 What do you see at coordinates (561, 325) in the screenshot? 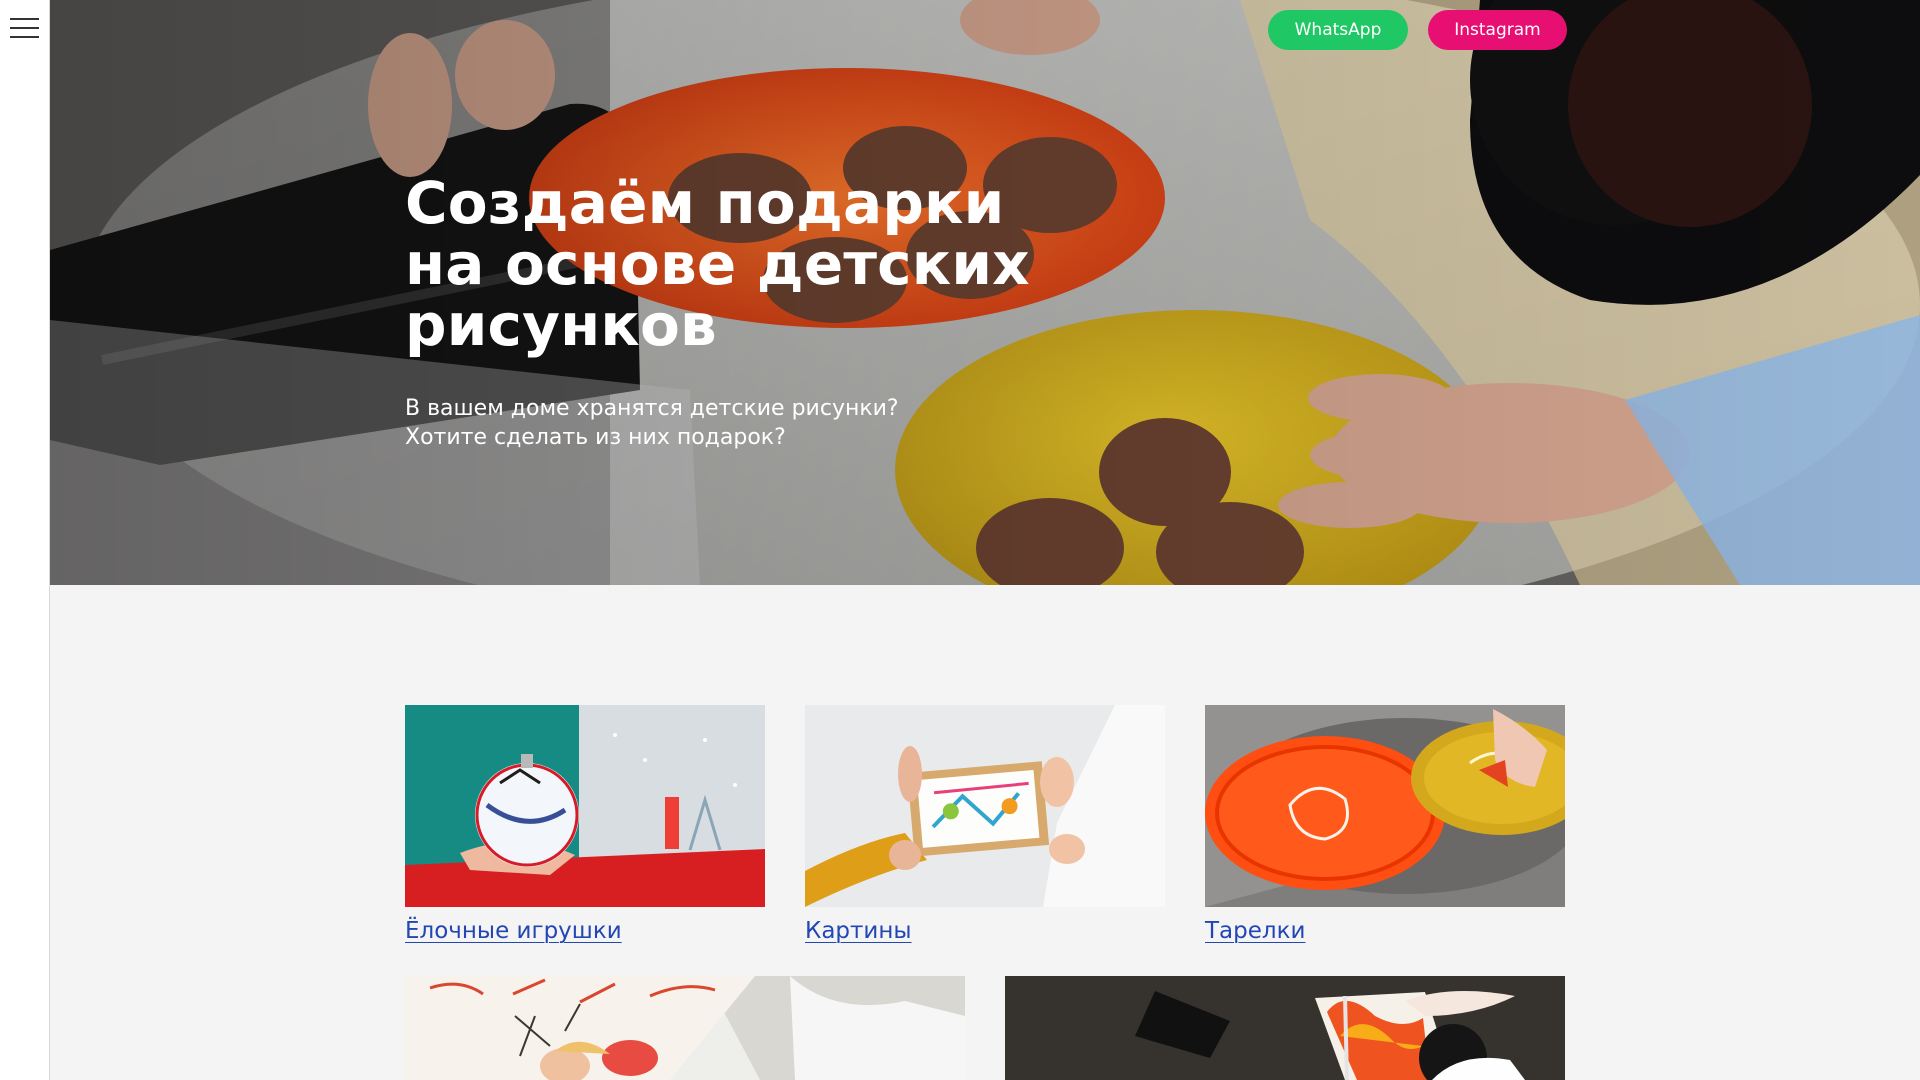
I see `hero-title-line-3: рисунков` at bounding box center [561, 325].